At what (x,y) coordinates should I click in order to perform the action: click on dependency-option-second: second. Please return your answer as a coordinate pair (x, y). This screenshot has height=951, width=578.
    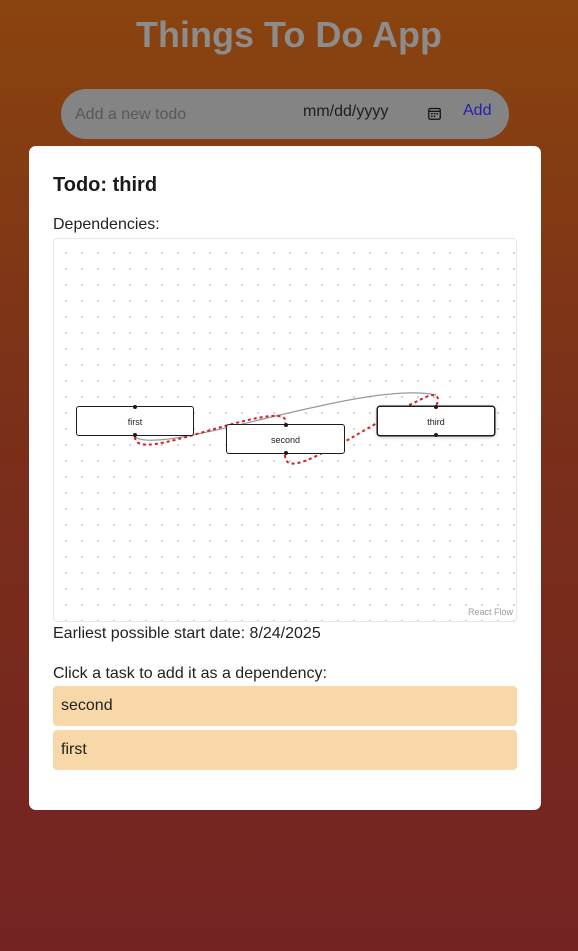
    Looking at the image, I should click on (285, 706).